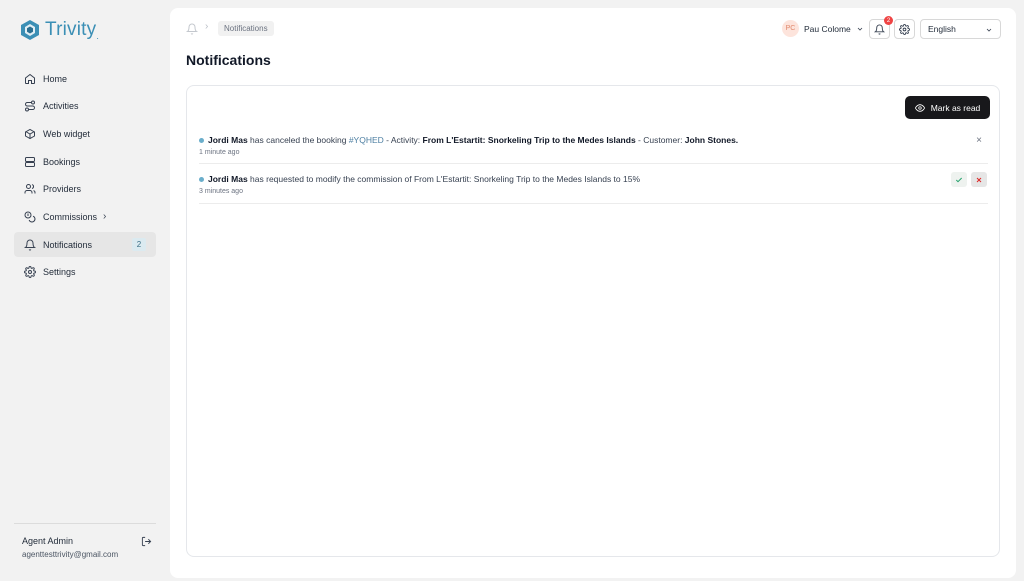  Describe the element at coordinates (888, 20) in the screenshot. I see `notification-badge: 2` at that location.